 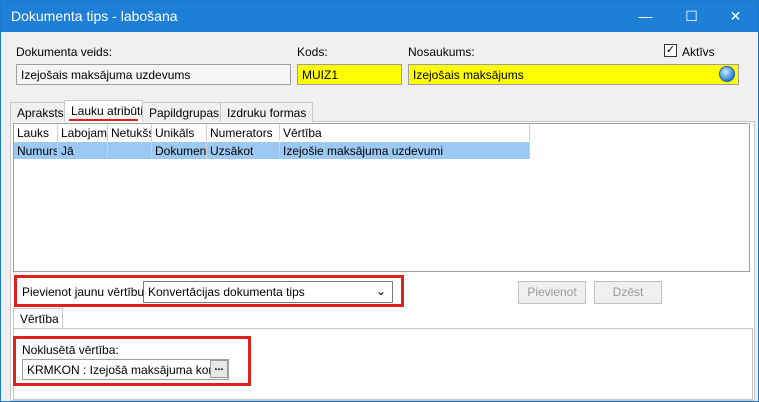 What do you see at coordinates (405, 132) in the screenshot?
I see `column-header: Vērtība` at bounding box center [405, 132].